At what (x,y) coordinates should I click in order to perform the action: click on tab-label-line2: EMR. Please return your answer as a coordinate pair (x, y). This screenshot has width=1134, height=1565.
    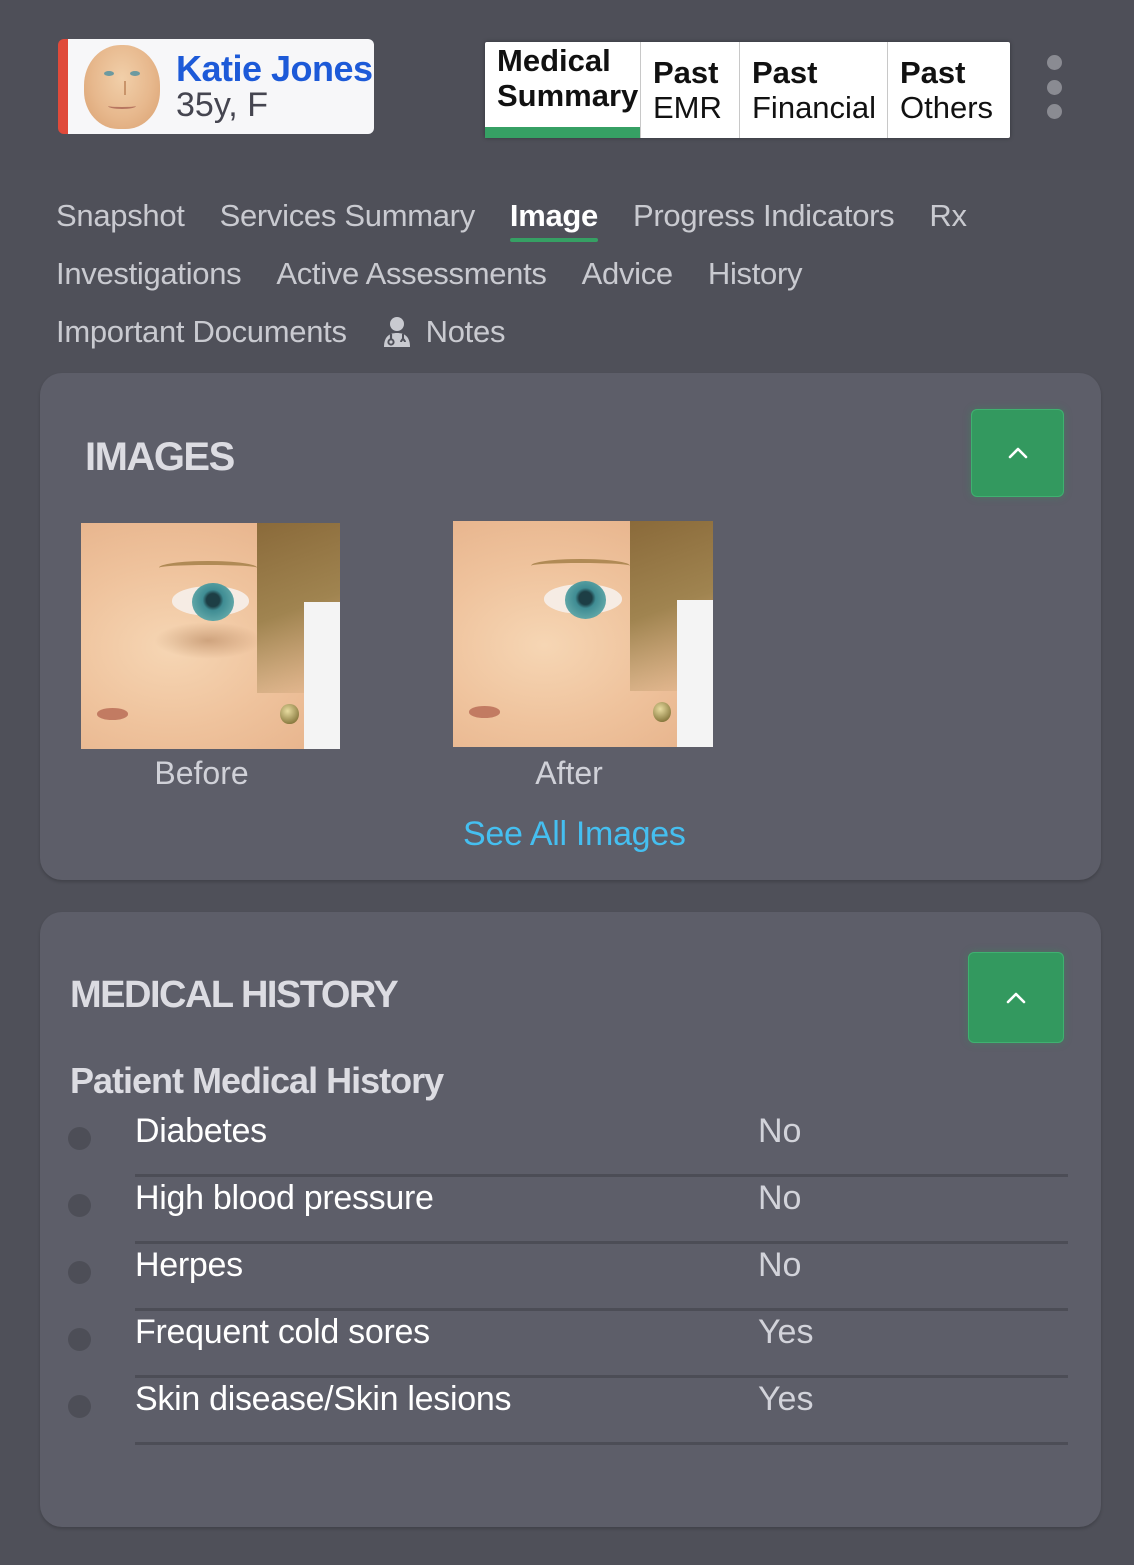
    Looking at the image, I should click on (687, 107).